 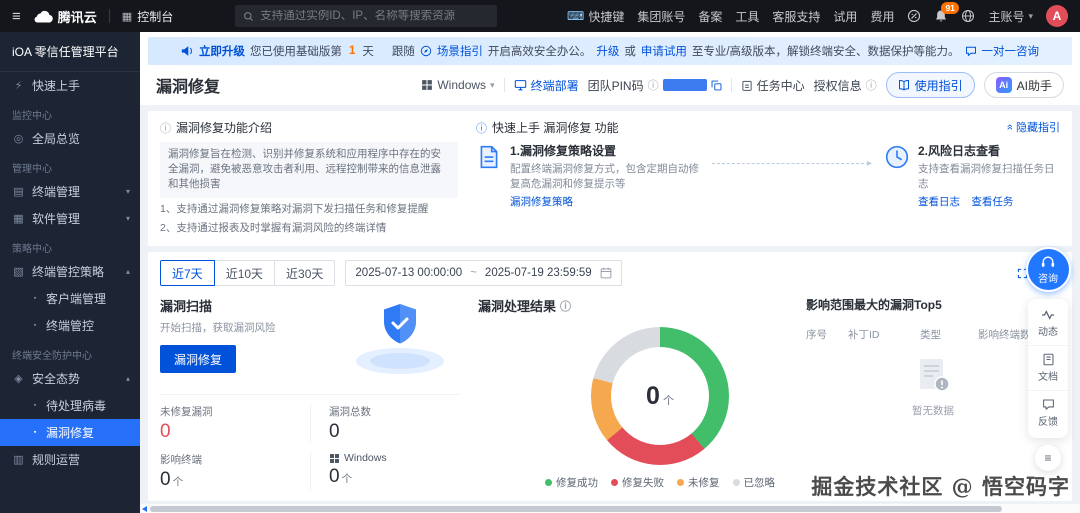 I want to click on stat-total: 漏洞总数 0, so click(x=385, y=424).